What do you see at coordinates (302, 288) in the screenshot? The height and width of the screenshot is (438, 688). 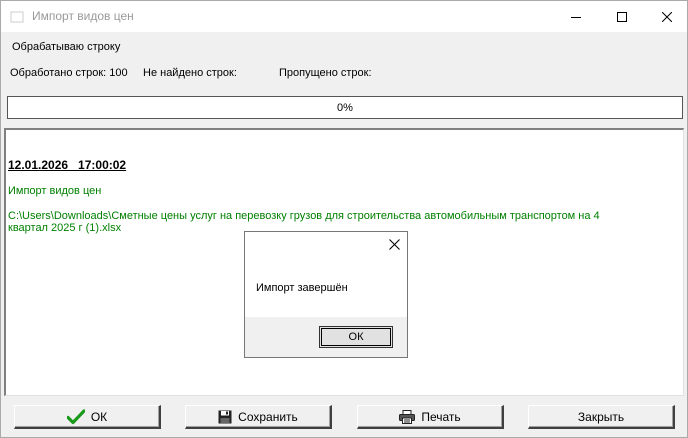 I see `dialog-message: Импорт завершён` at bounding box center [302, 288].